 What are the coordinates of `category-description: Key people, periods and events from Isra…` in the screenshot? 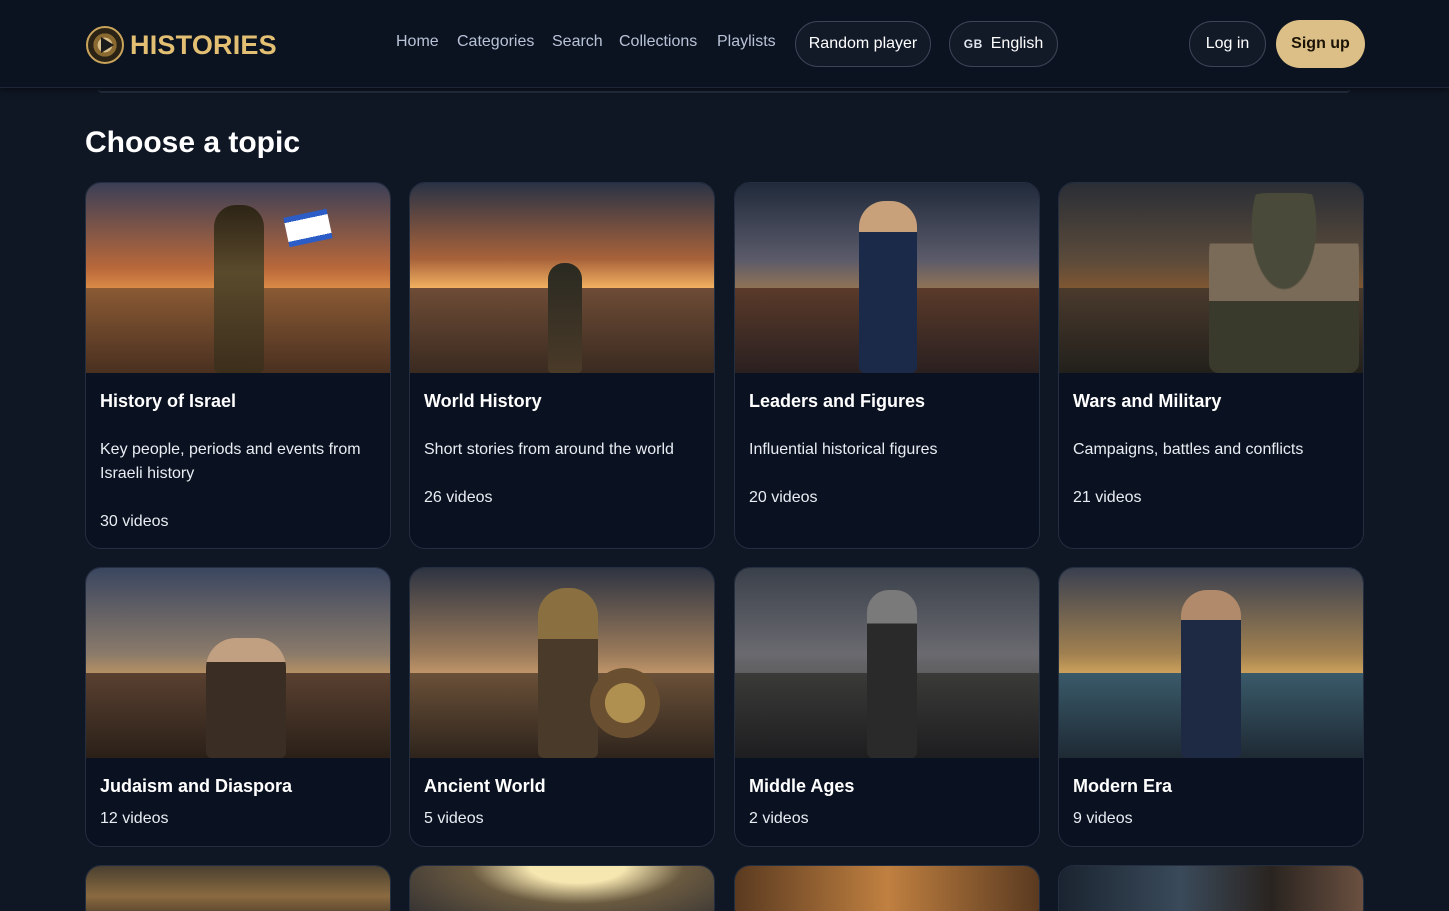 It's located at (230, 461).